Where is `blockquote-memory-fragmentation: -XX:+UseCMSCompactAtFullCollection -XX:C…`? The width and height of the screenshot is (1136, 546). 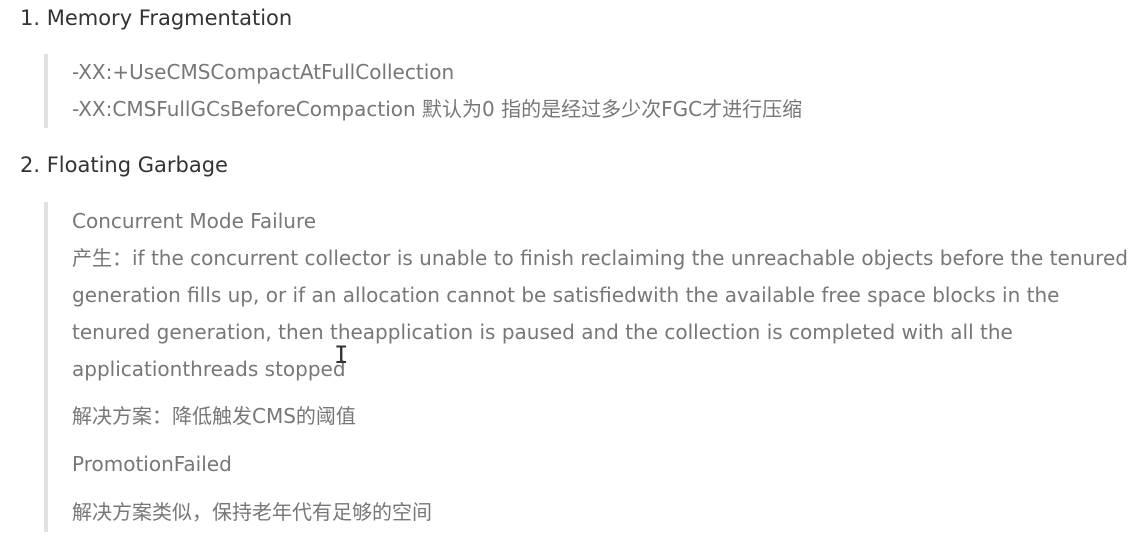
blockquote-memory-fragmentation: -XX:+UseCMSCompactAtFullCollection -XX:C… is located at coordinates (569, 91).